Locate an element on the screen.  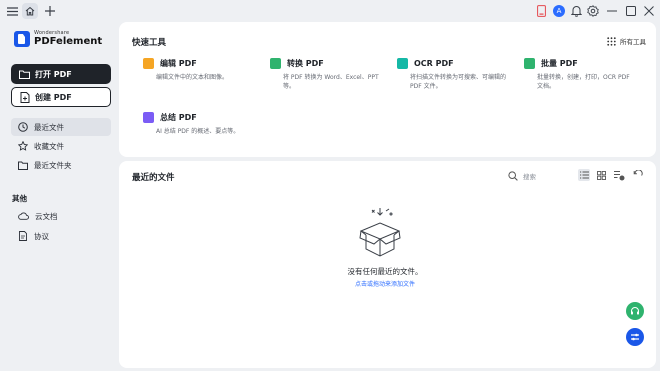
tool-name: 转换 PDF is located at coordinates (305, 63).